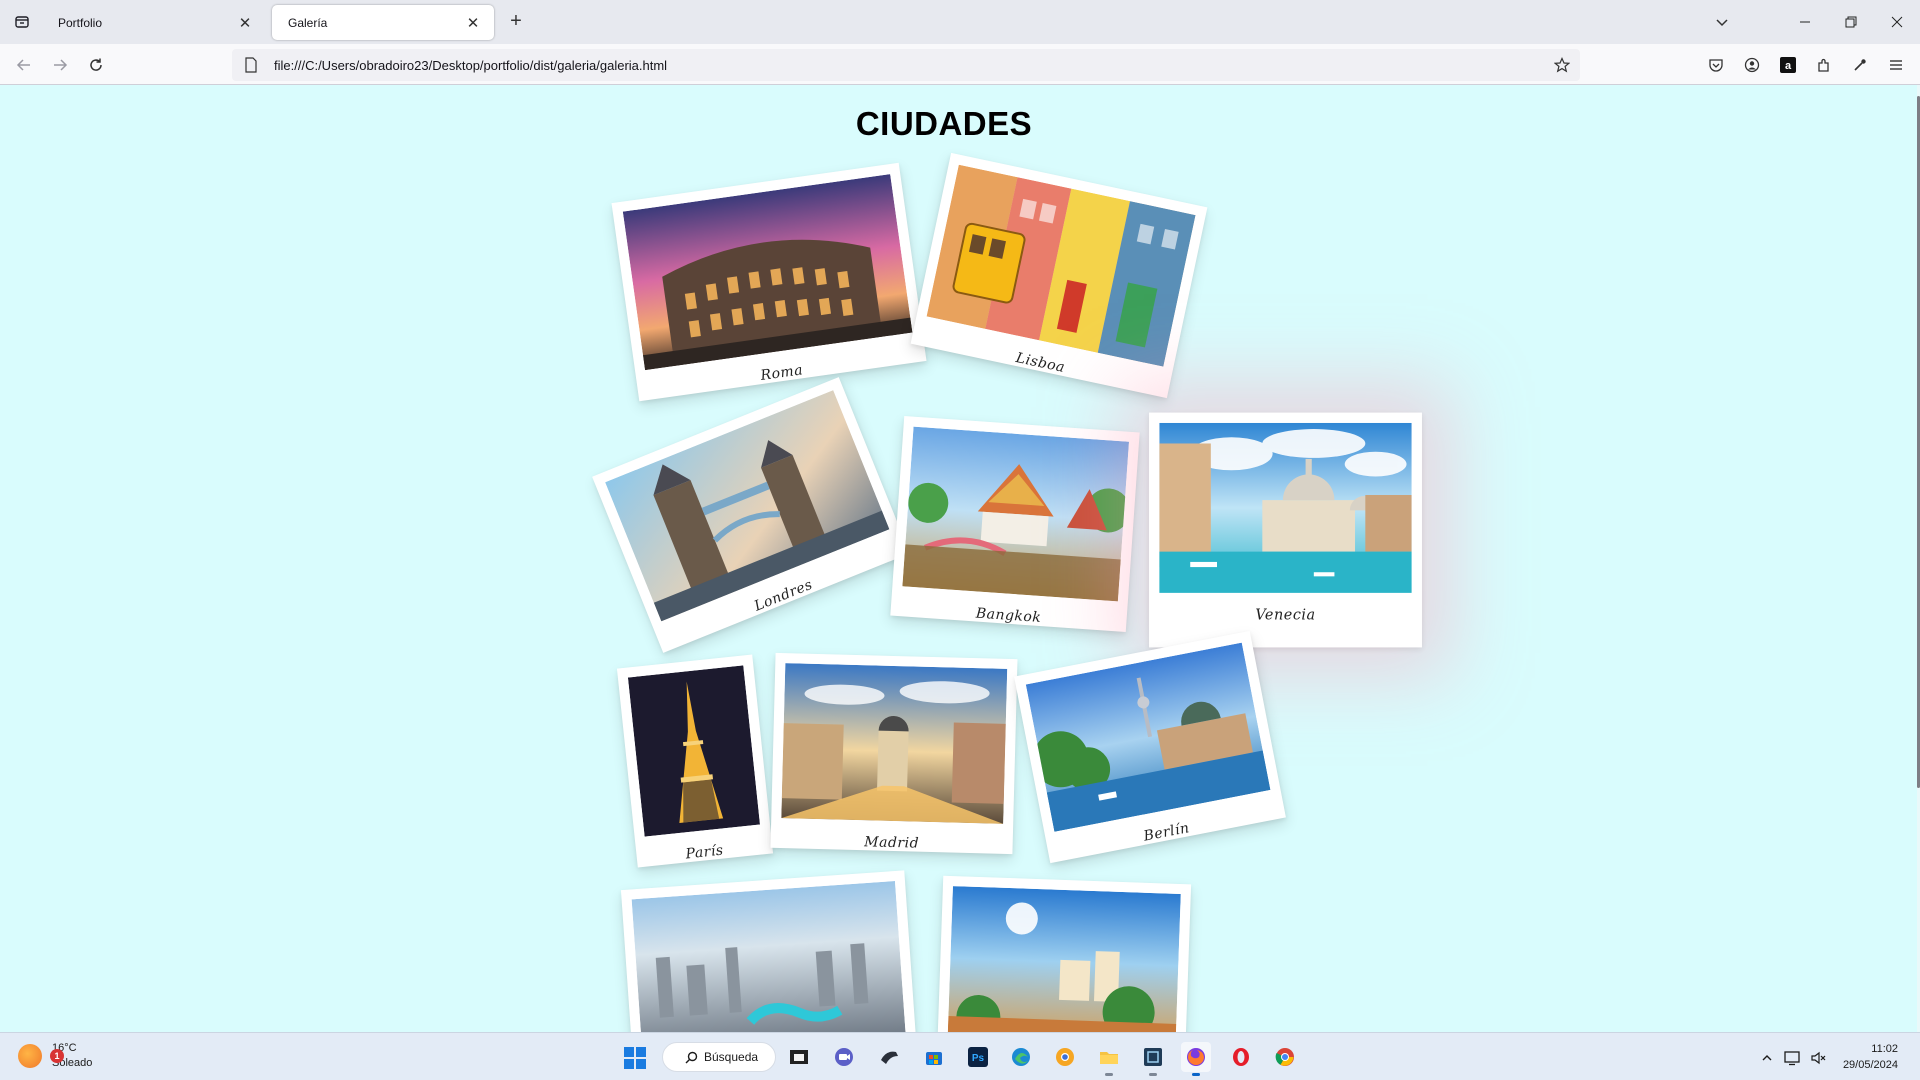  What do you see at coordinates (1109, 1059) in the screenshot?
I see `folder-icon` at bounding box center [1109, 1059].